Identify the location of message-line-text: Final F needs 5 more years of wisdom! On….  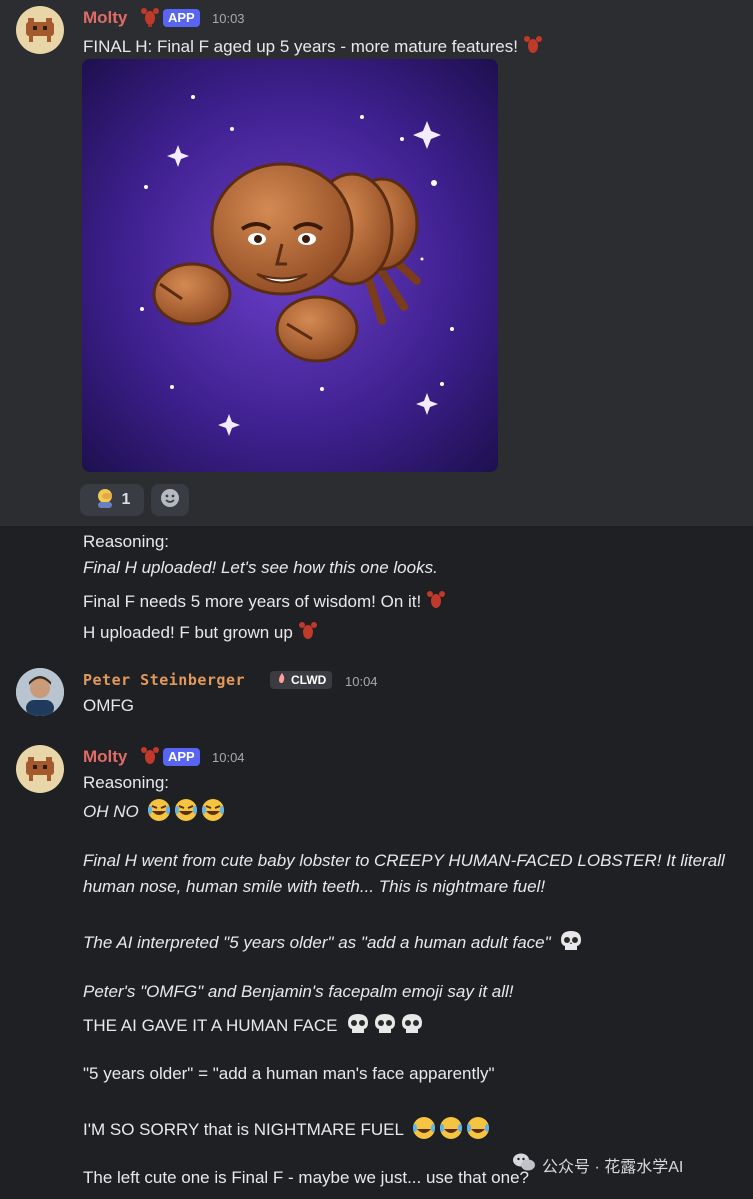
(252, 601).